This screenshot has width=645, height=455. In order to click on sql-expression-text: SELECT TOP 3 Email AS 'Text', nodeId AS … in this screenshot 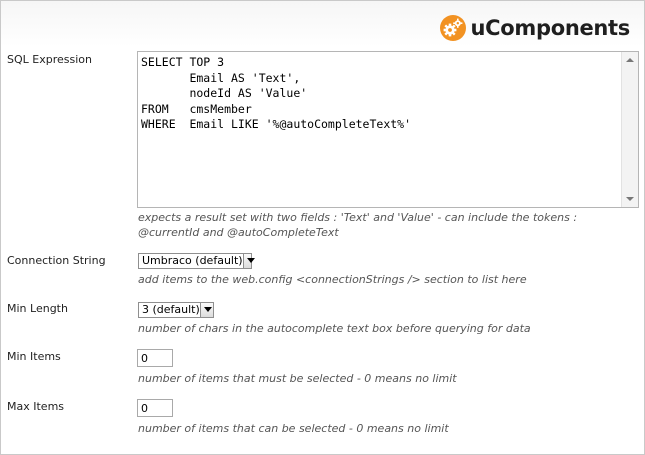, I will do `click(380, 94)`.